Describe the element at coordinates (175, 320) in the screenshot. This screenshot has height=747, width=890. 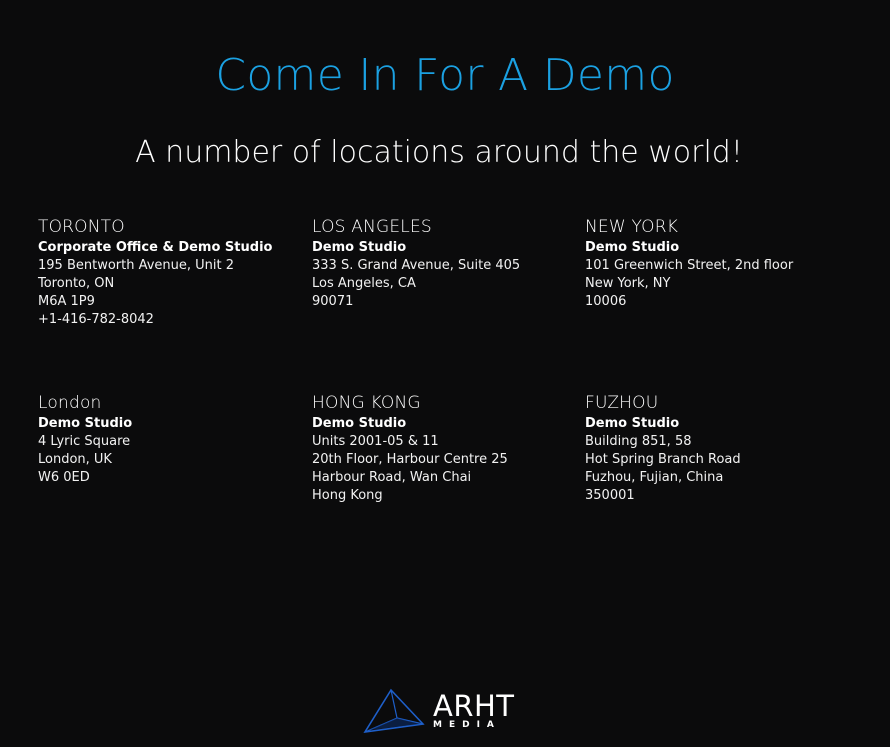
I see `phone-number: +1-416-782-8042` at that location.